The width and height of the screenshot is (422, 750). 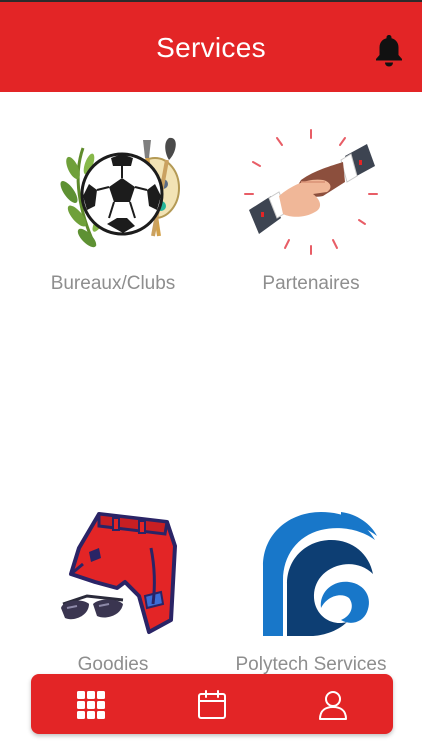 I want to click on service-label: Bureaux/Clubs, so click(x=113, y=283).